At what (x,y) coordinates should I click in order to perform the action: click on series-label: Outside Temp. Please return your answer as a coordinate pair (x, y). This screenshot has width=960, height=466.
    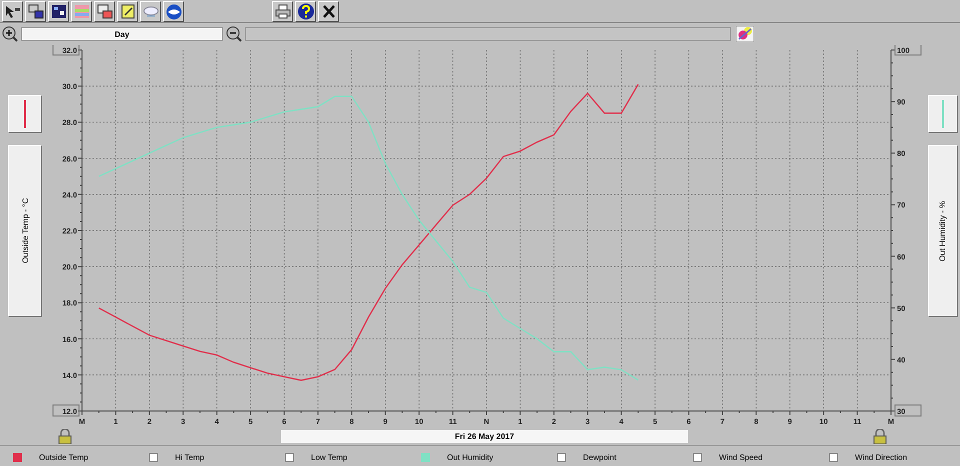
    Looking at the image, I should click on (63, 457).